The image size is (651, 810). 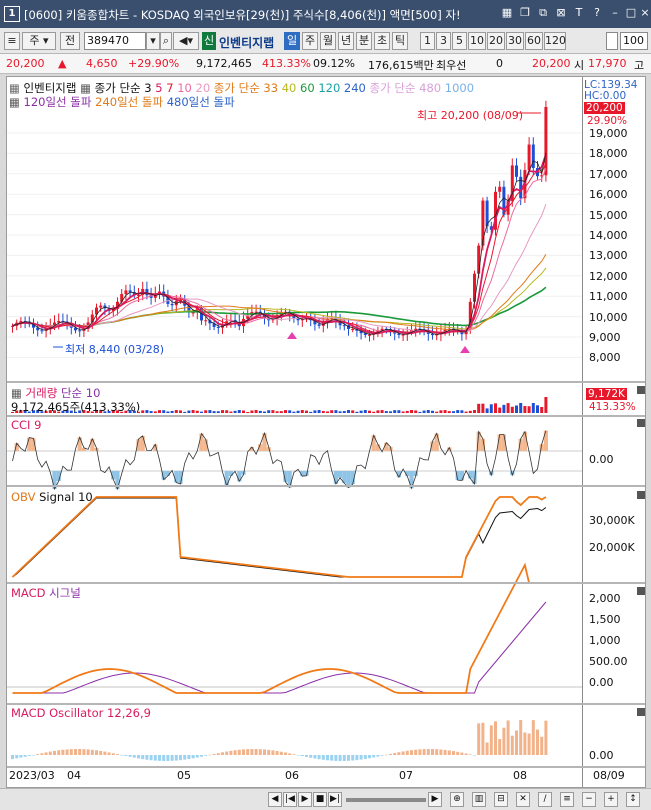 I want to click on macd-legend: MACD 시그널, so click(x=46, y=593).